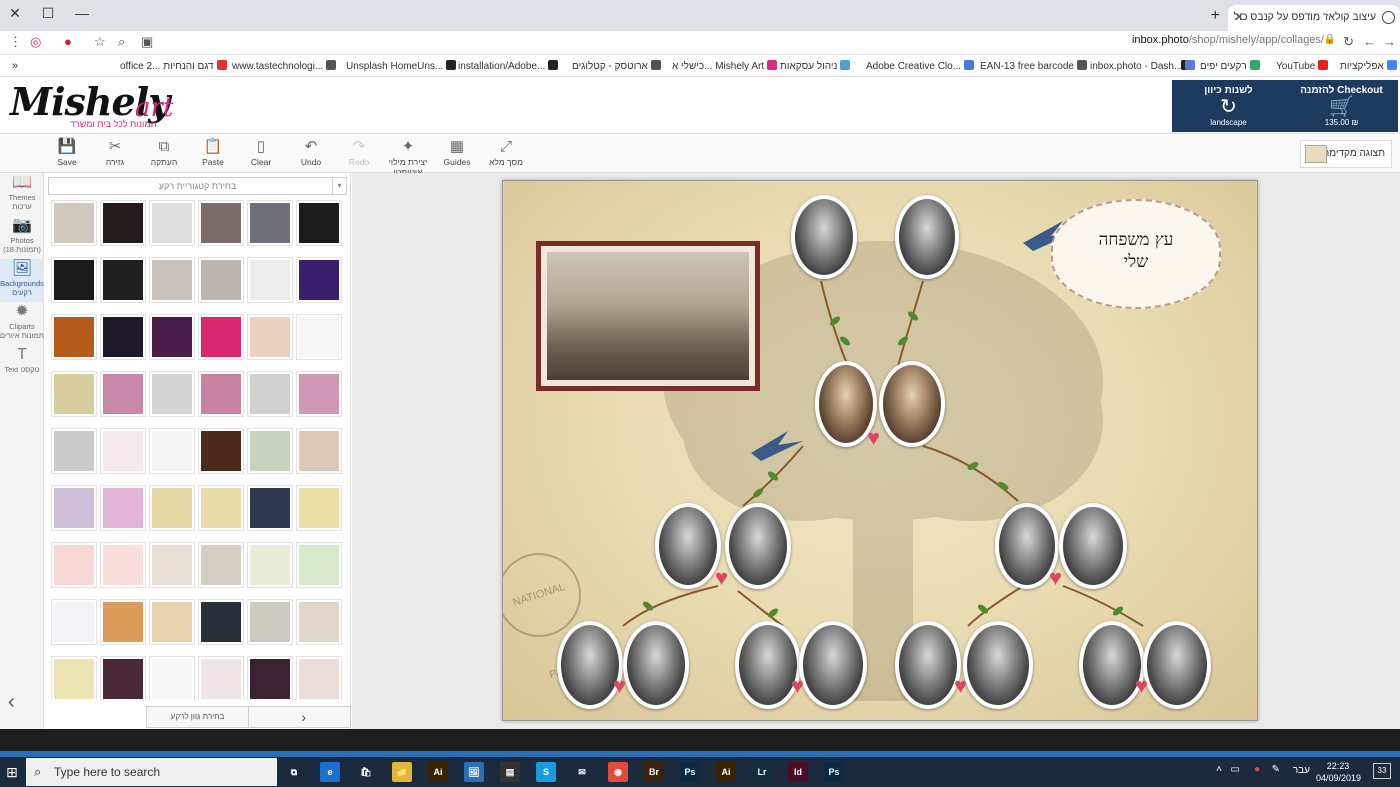  What do you see at coordinates (15, 66) in the screenshot?
I see `bookmarks-overflow-icon: »` at bounding box center [15, 66].